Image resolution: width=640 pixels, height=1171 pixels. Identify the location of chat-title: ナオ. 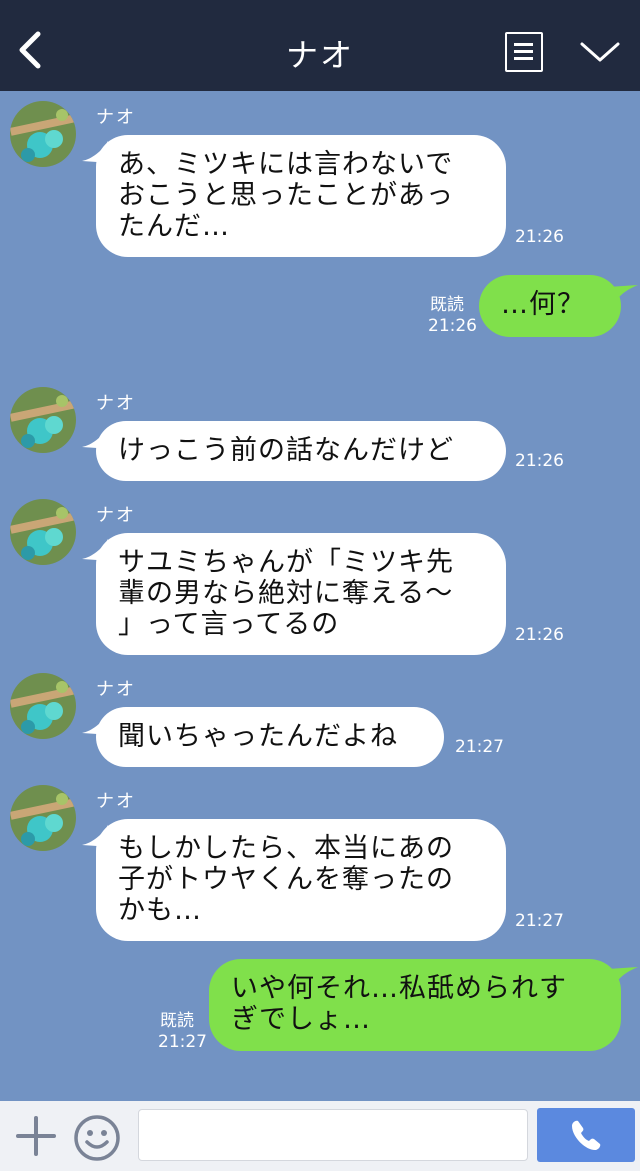
(319, 55).